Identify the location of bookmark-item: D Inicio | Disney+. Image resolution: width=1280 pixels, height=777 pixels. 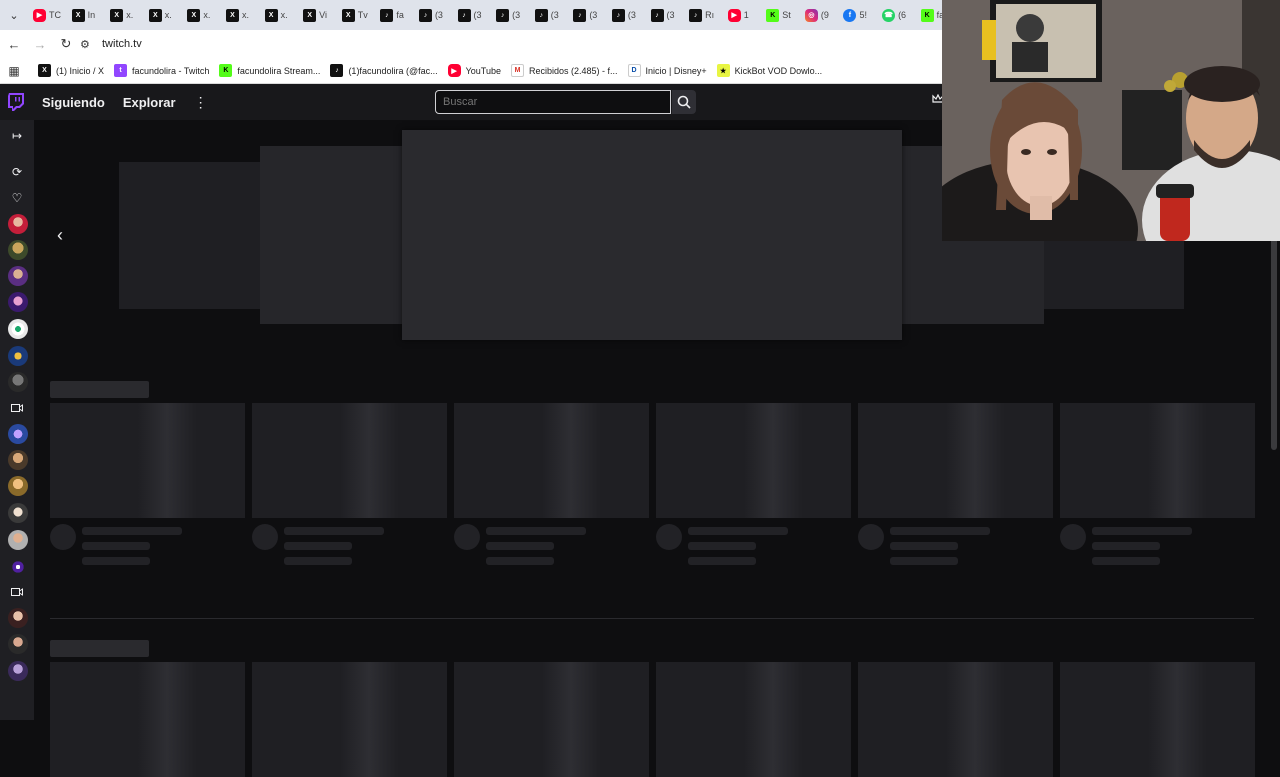
(667, 70).